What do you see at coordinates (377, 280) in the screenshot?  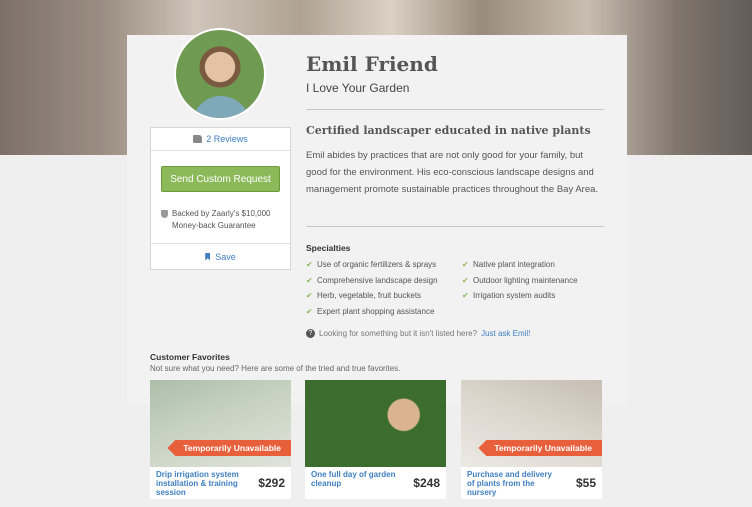 I see `specialty-label: Comprehensive landscape design` at bounding box center [377, 280].